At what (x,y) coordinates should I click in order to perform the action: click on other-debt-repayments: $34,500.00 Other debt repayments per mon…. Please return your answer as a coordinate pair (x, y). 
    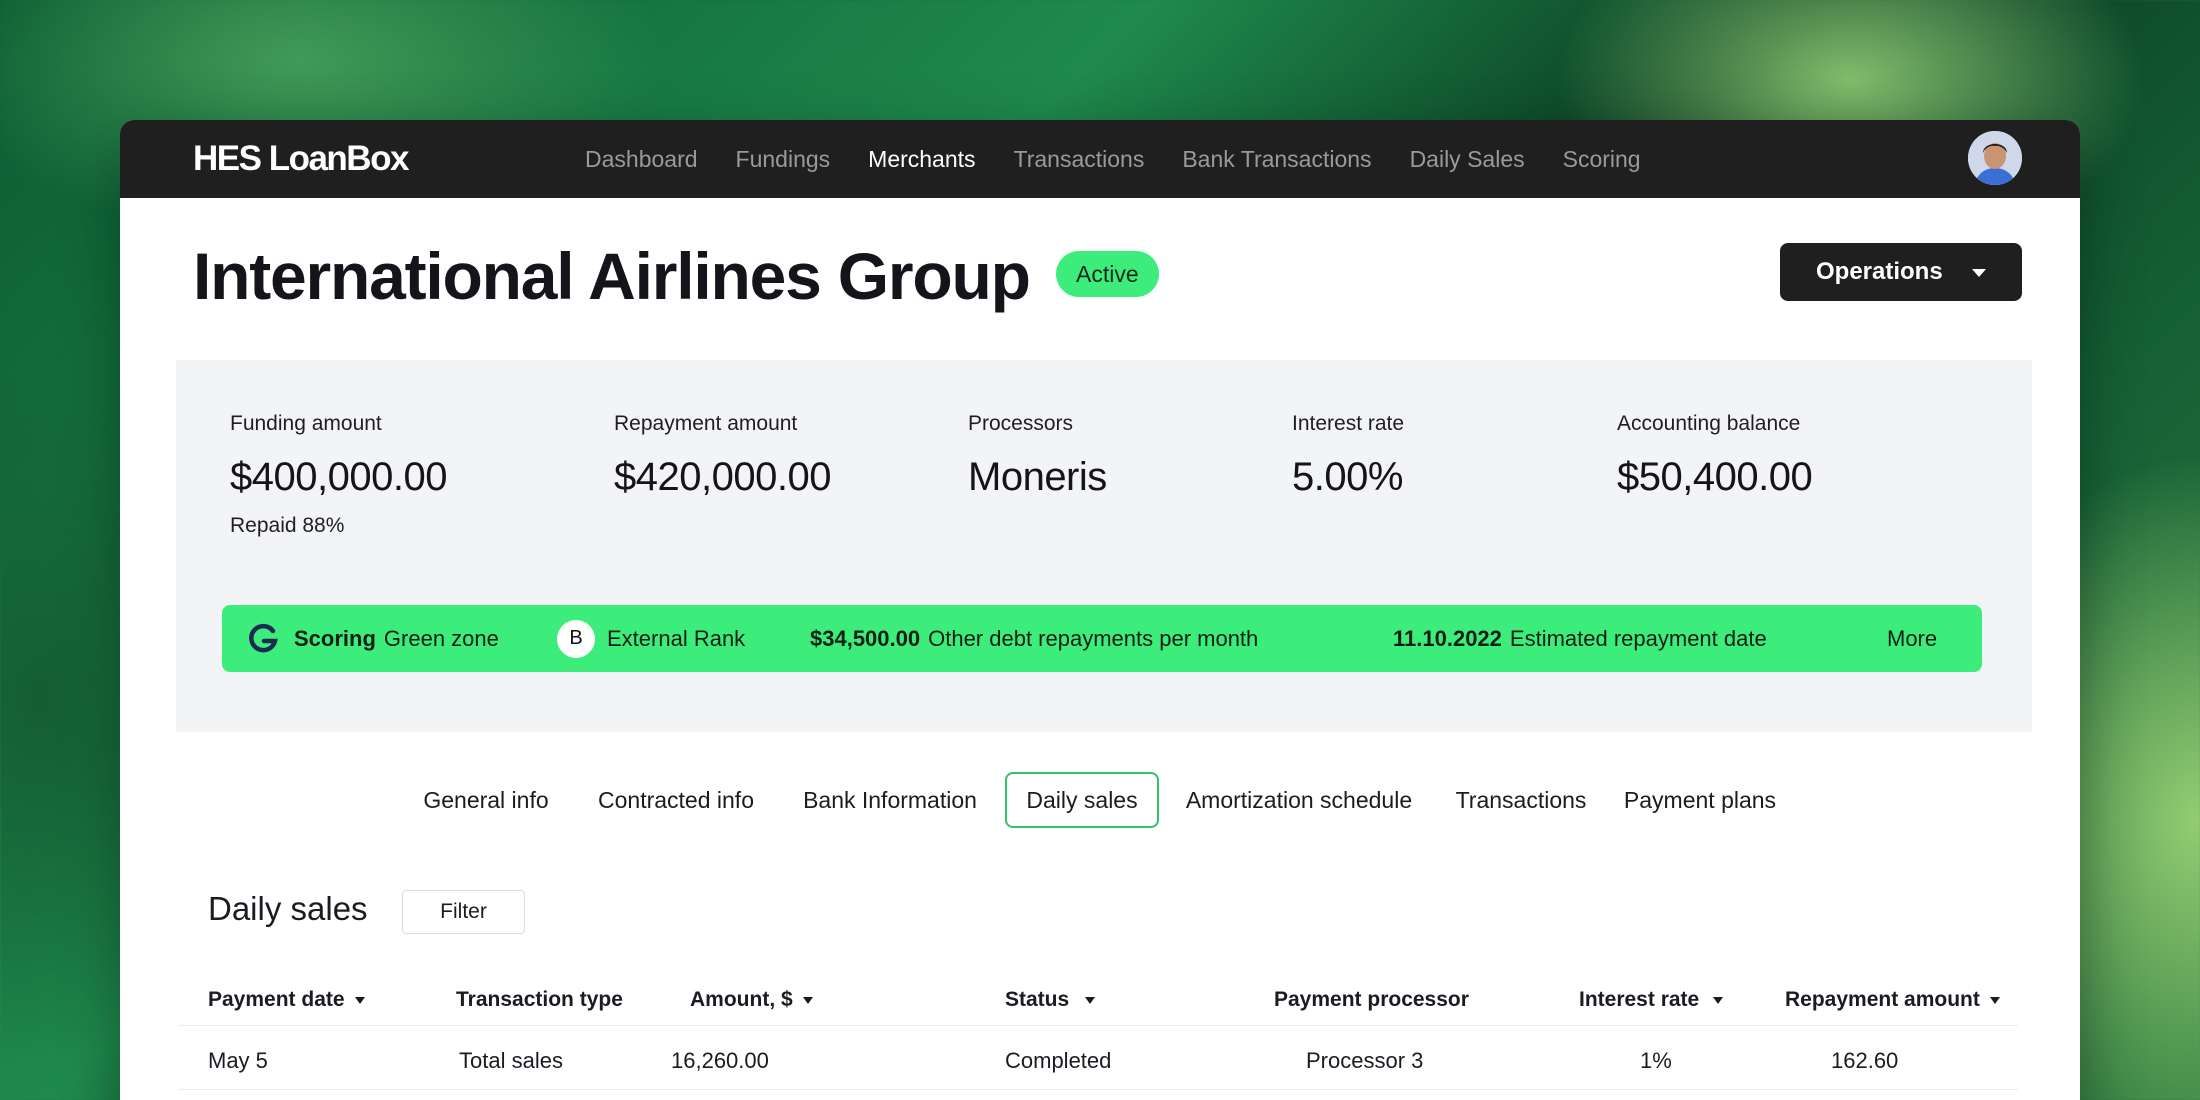
    Looking at the image, I should click on (1034, 638).